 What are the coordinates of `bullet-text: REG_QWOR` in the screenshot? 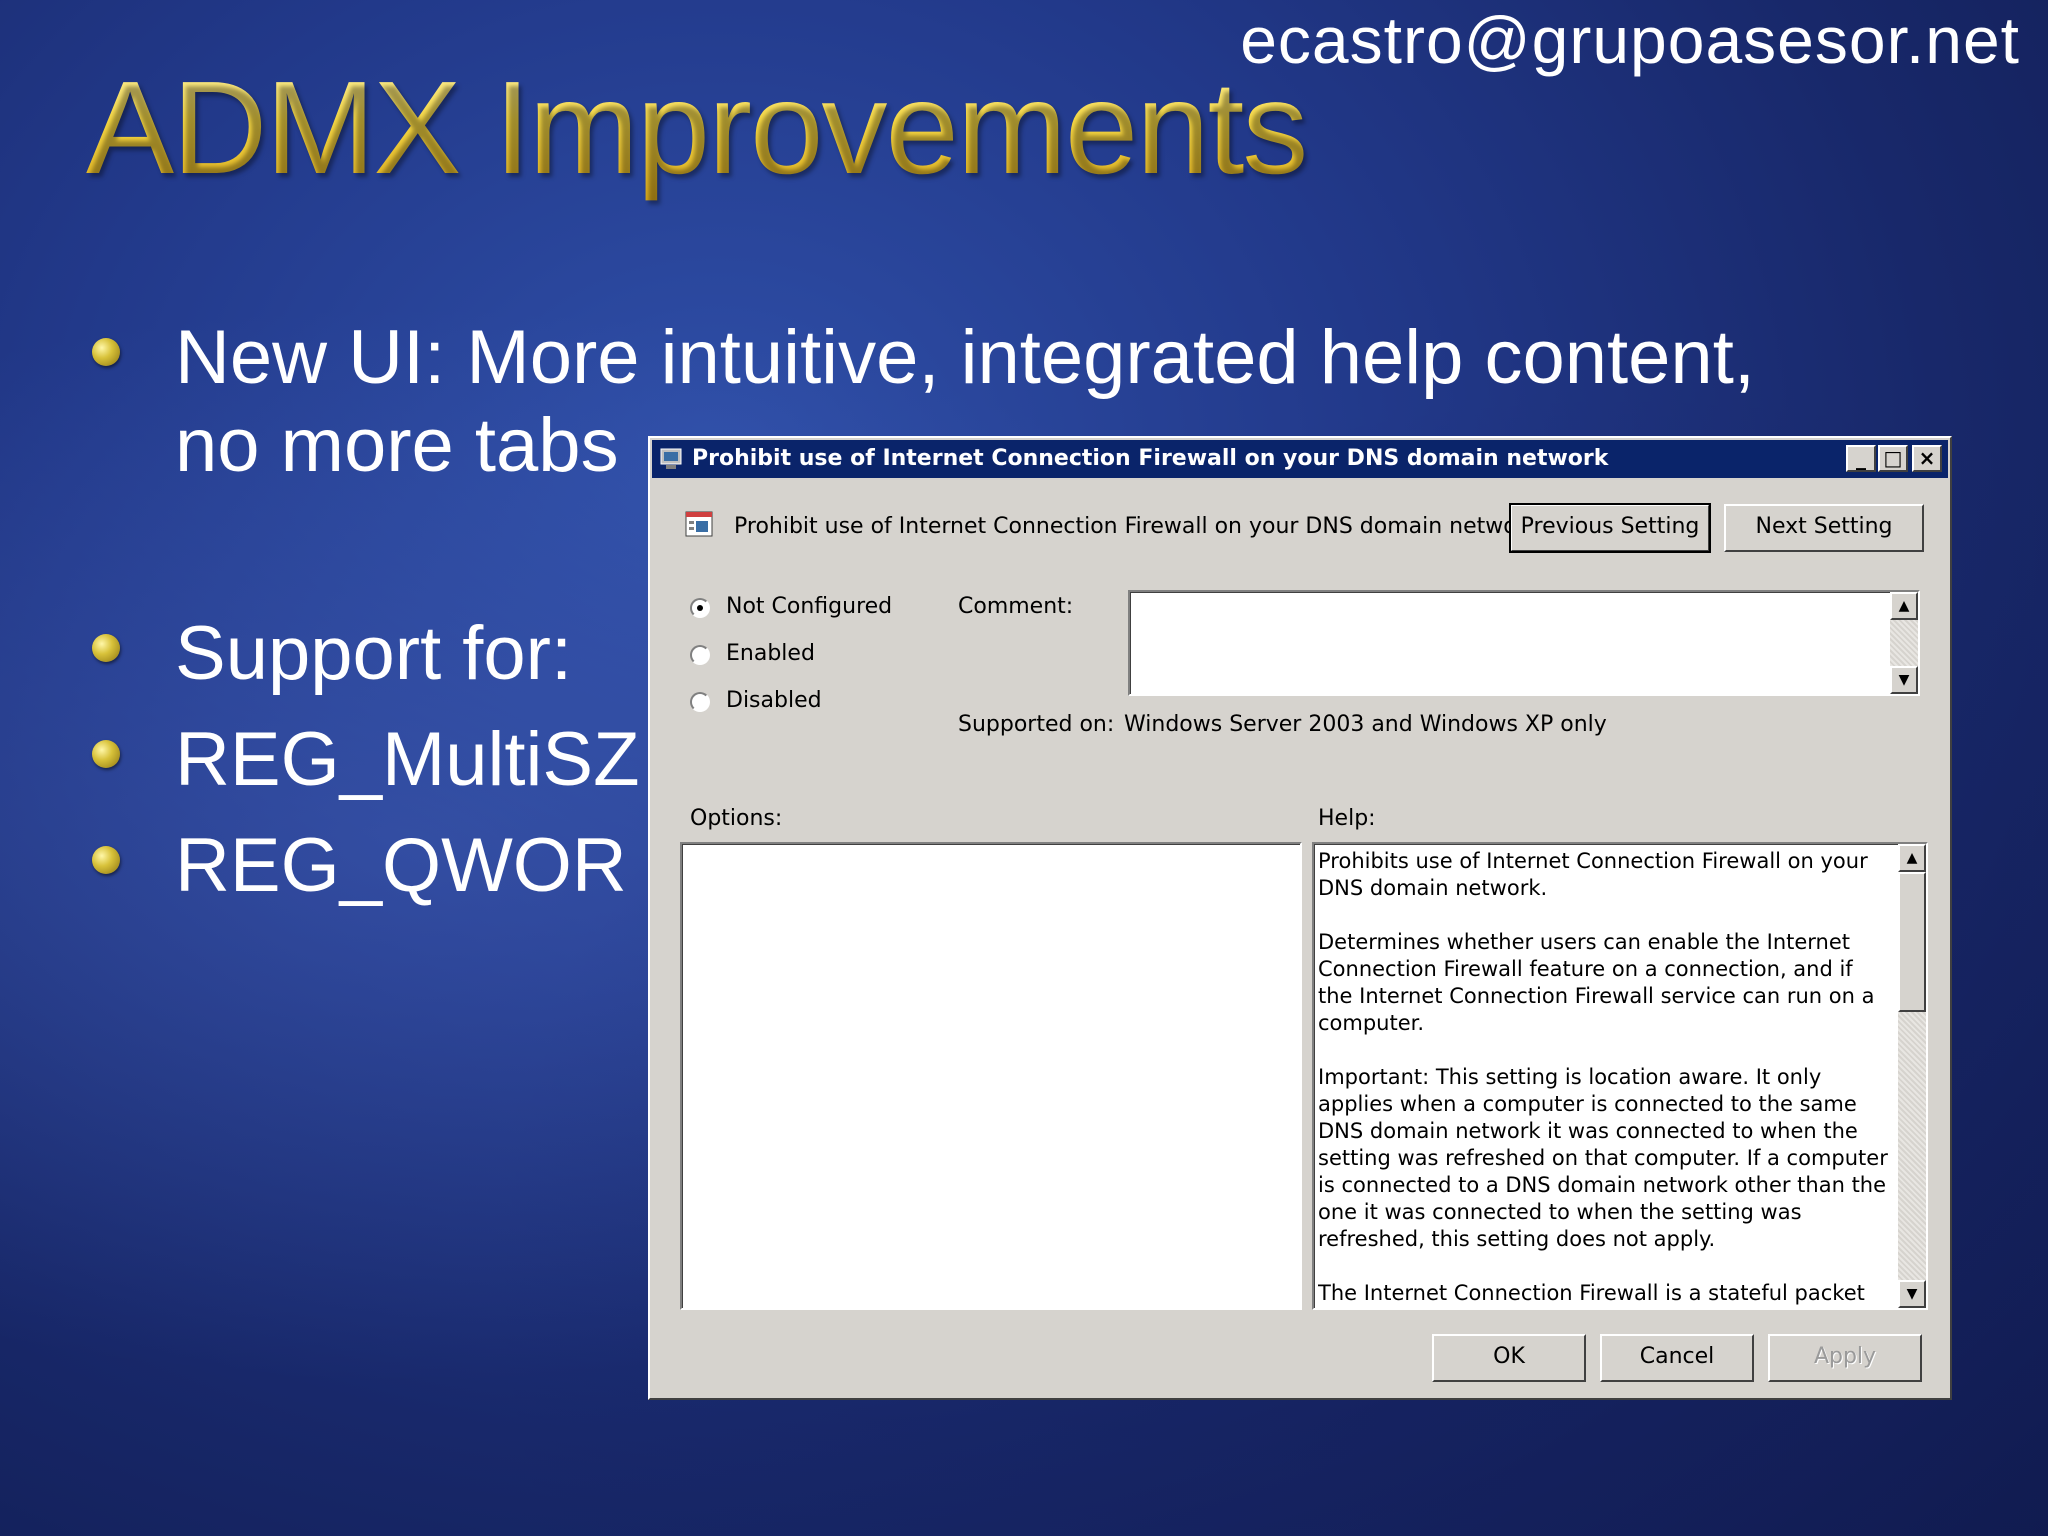 It's located at (401, 865).